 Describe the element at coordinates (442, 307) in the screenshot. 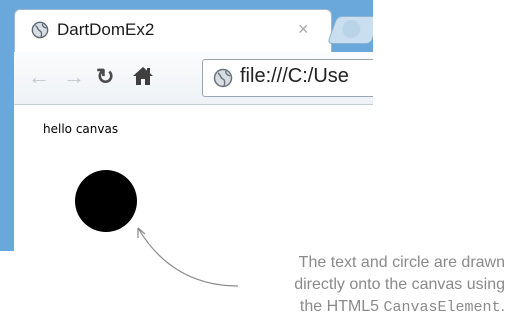

I see `caption-code: CanvasElement` at that location.